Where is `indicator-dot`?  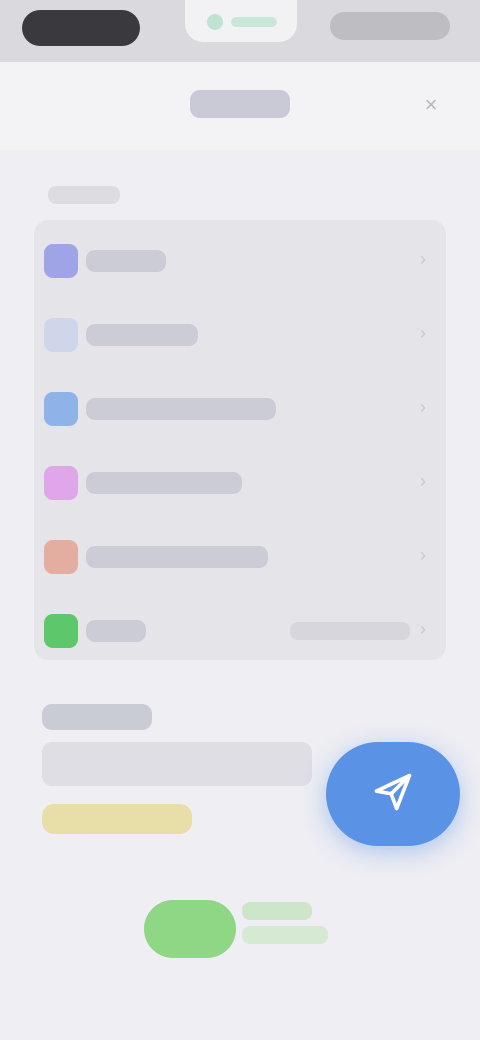
indicator-dot is located at coordinates (215, 22).